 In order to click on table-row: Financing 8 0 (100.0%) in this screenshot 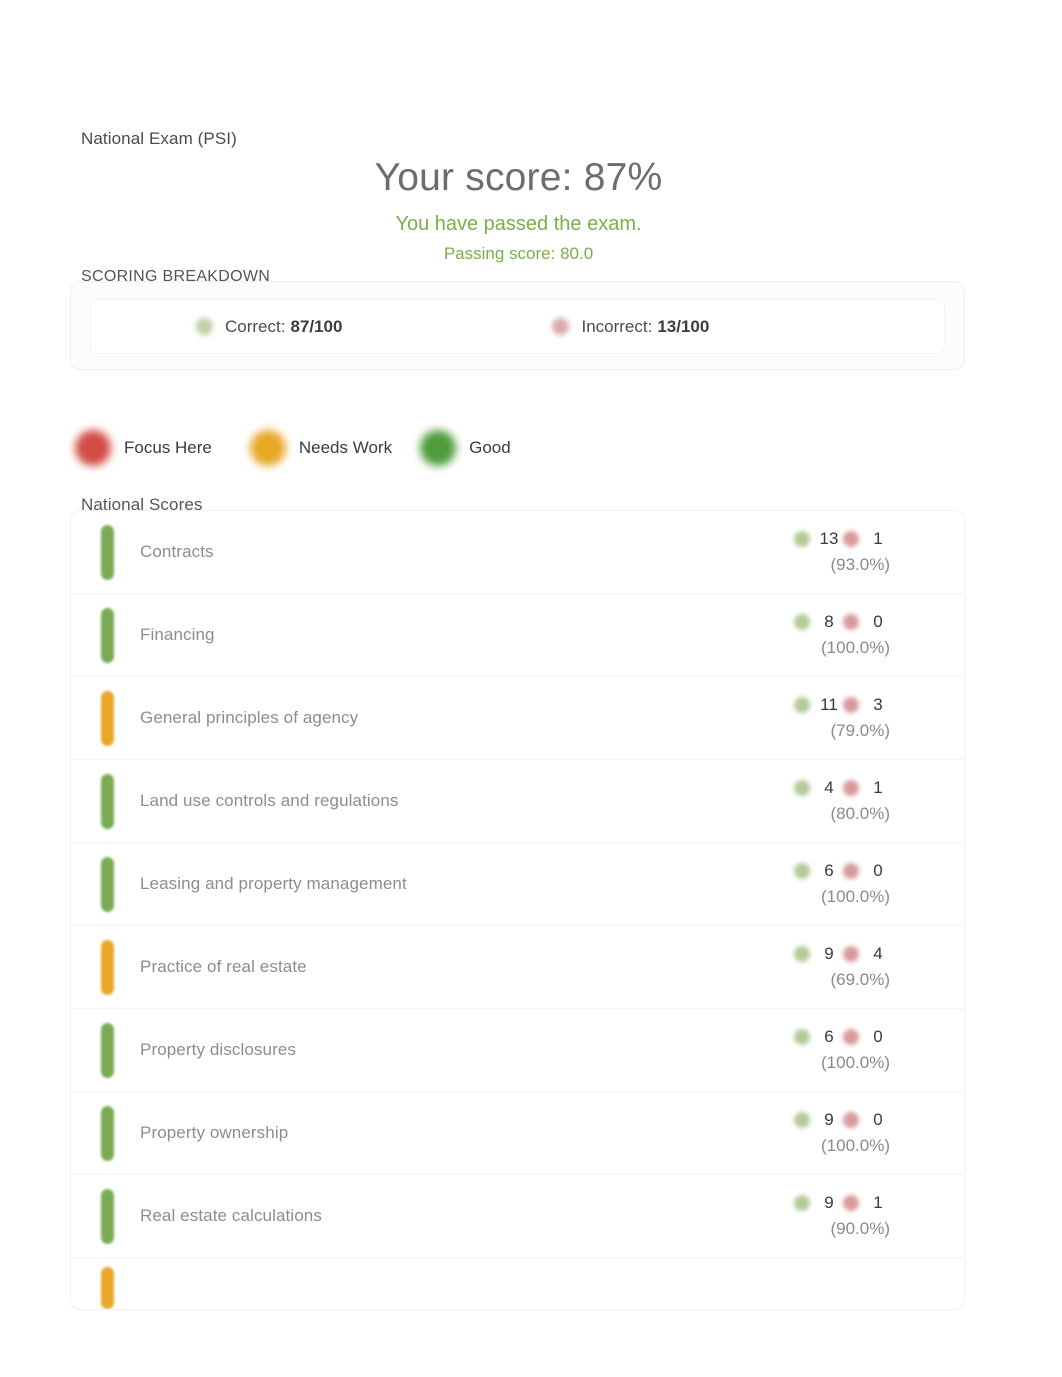, I will do `click(517, 635)`.